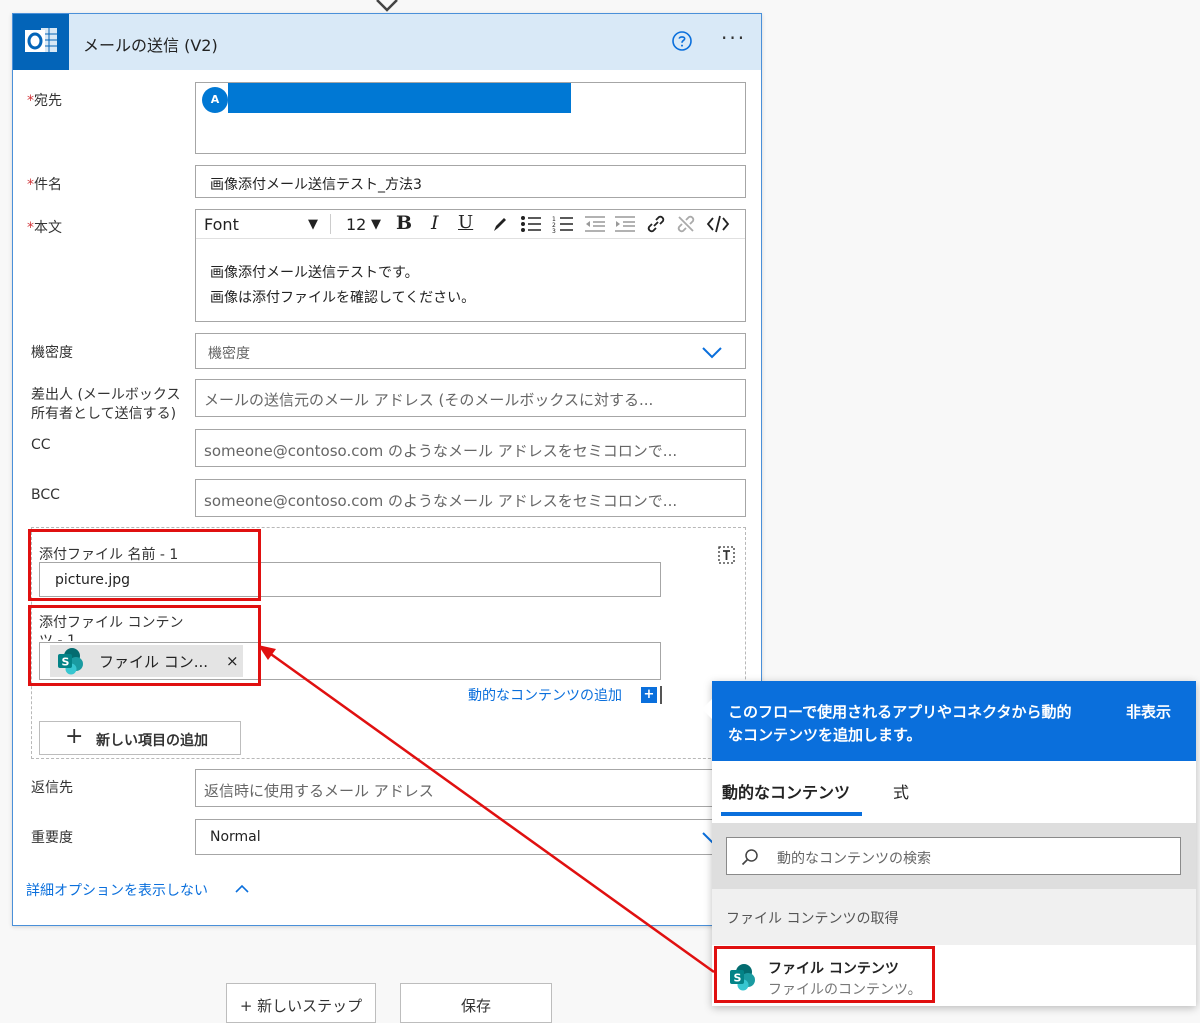  What do you see at coordinates (486, 809) in the screenshot?
I see `annotation-arrow` at bounding box center [486, 809].